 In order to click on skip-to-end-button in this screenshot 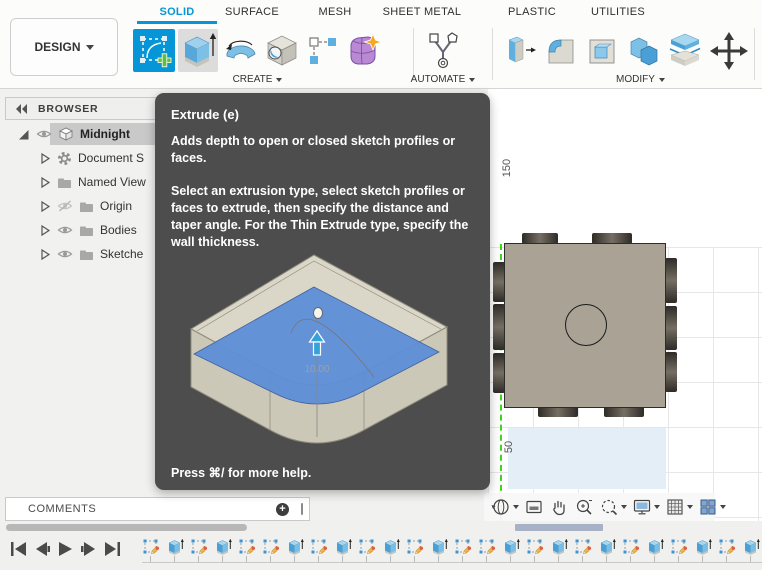, I will do `click(112, 549)`.